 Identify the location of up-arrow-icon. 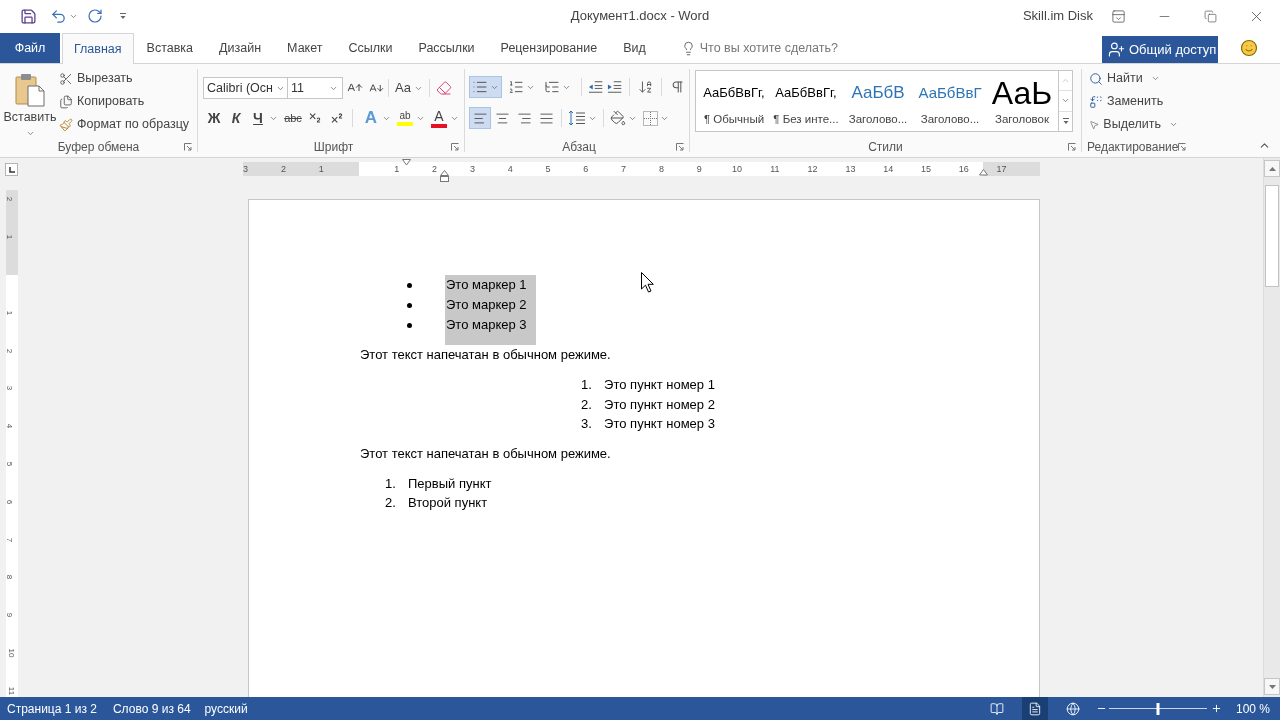
(1272, 168).